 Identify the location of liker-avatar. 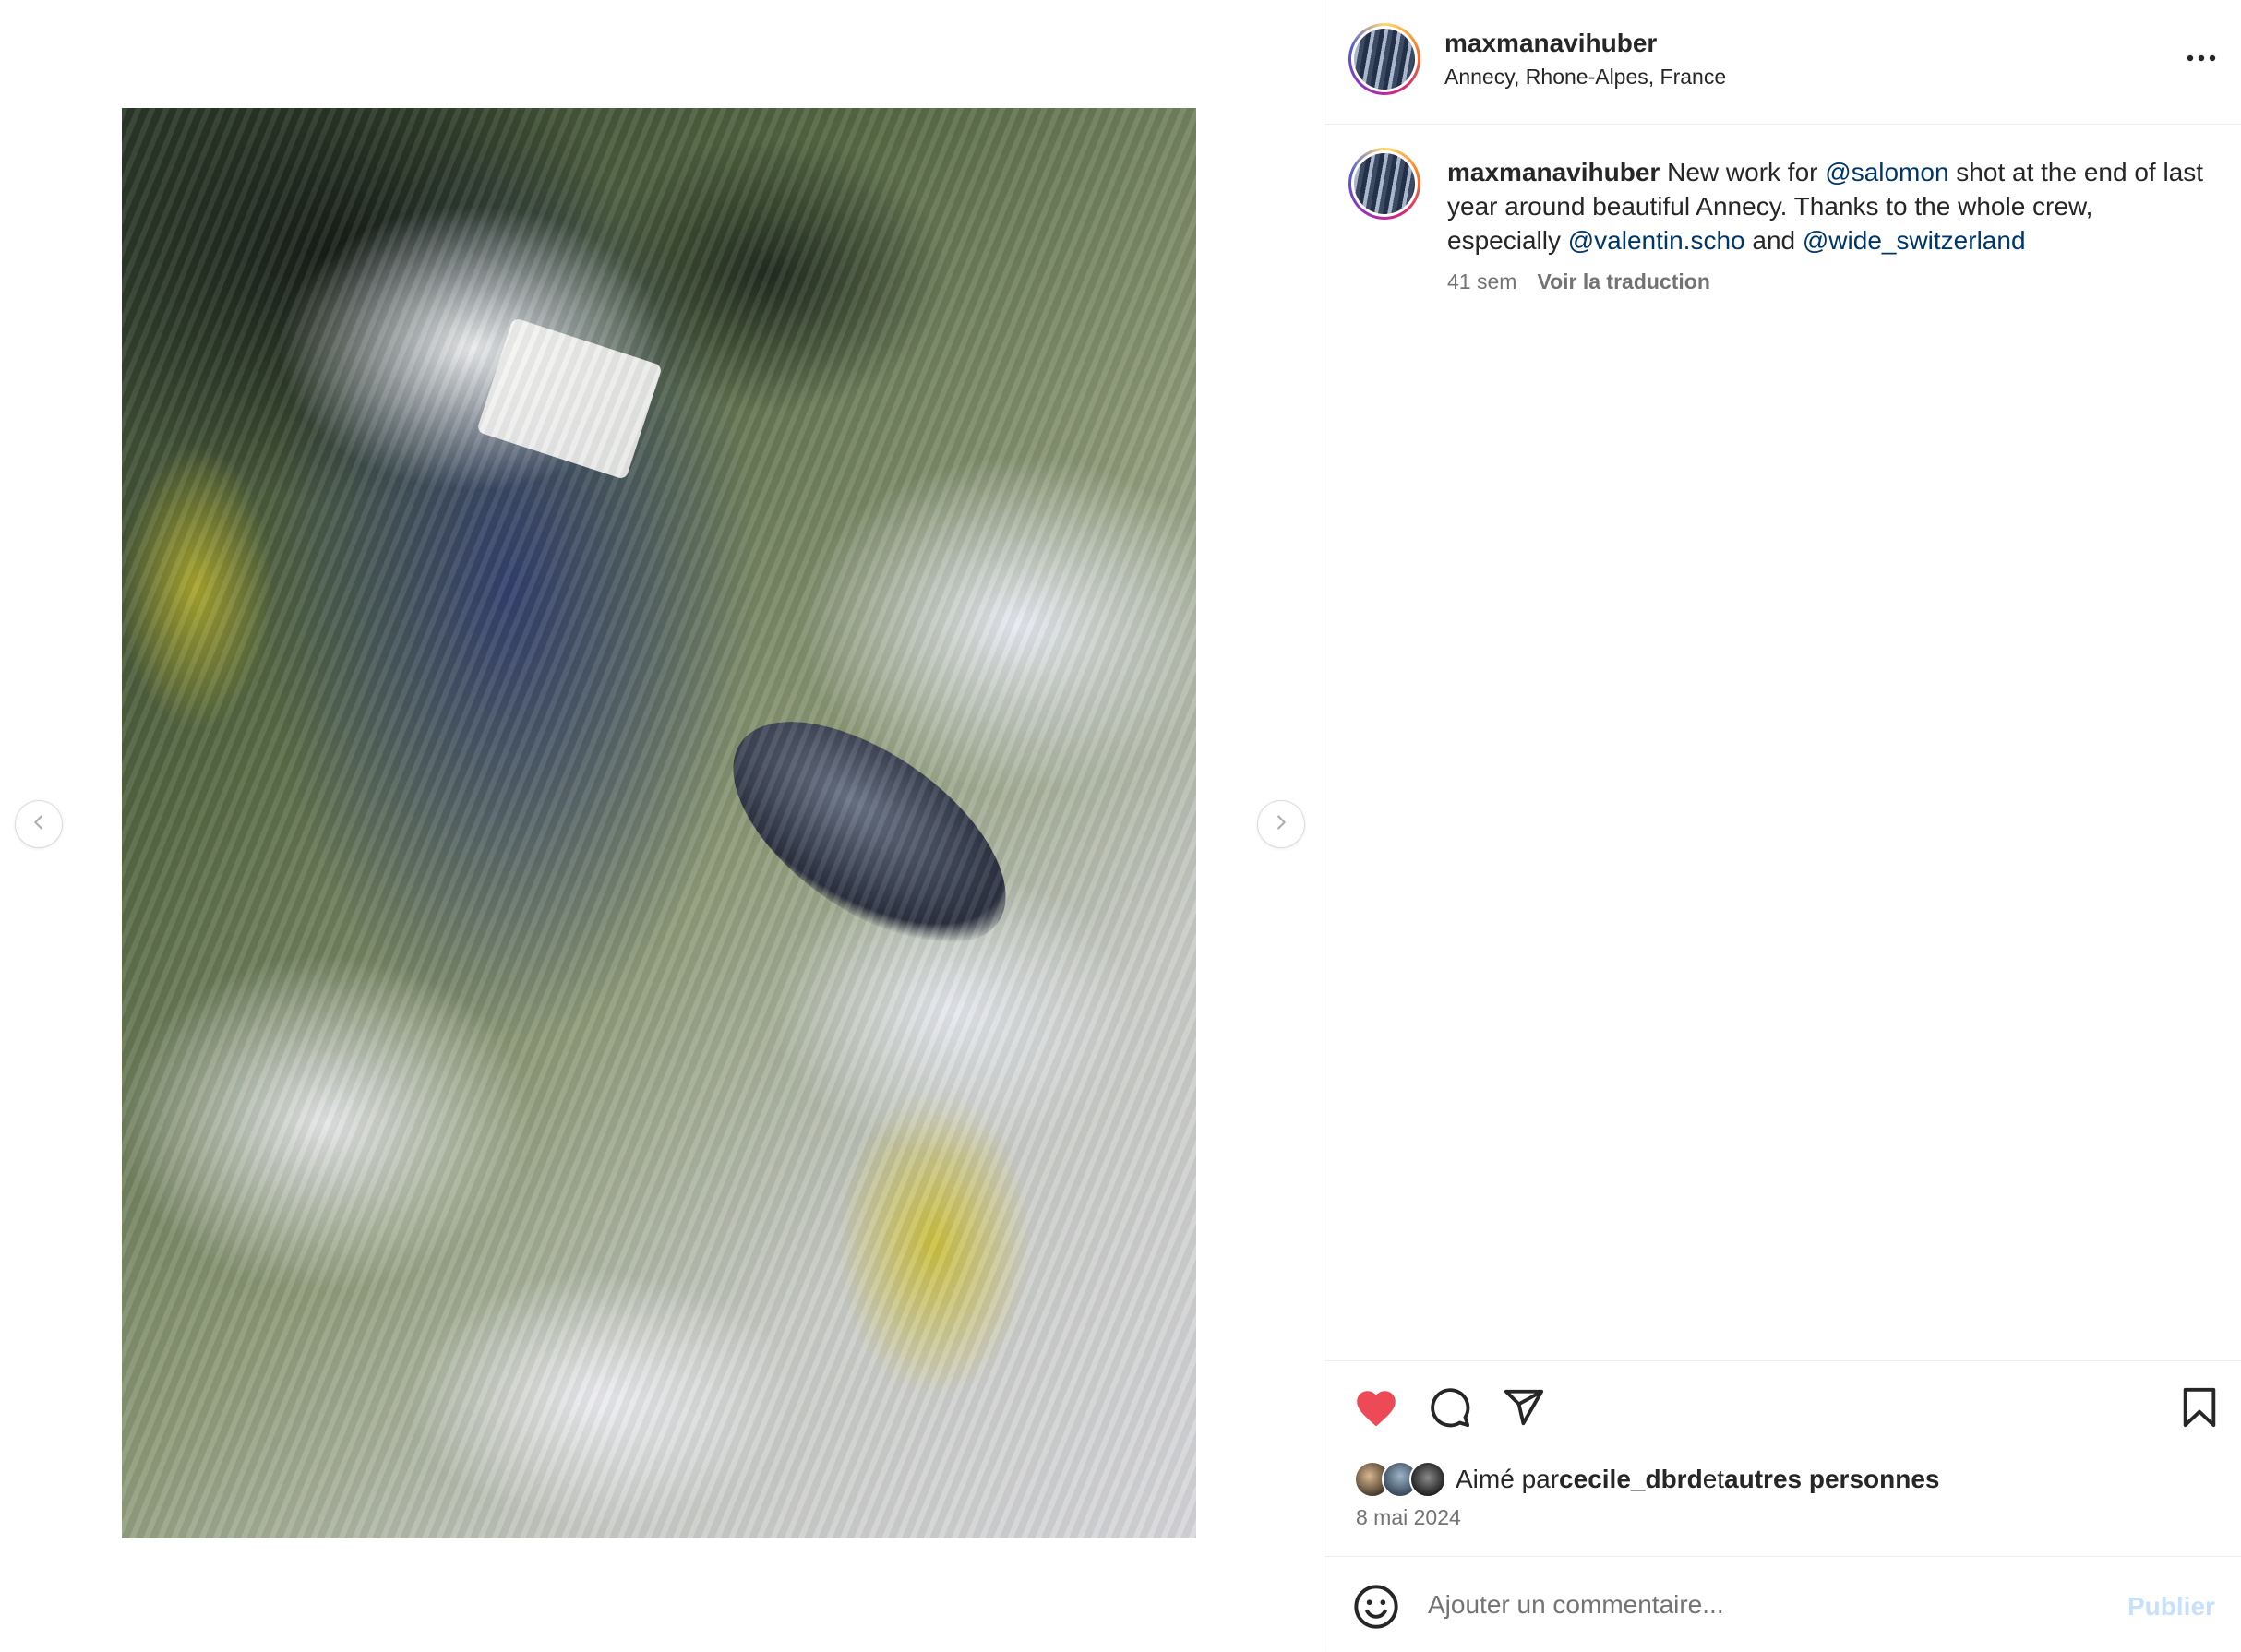
(1427, 1479).